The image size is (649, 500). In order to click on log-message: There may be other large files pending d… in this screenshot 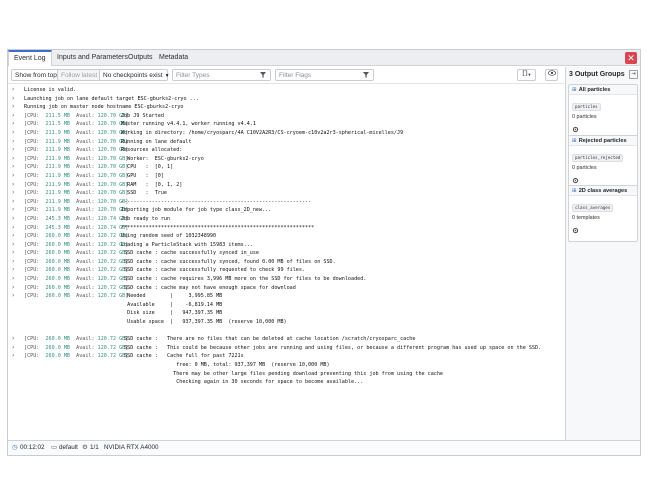, I will do `click(282, 373)`.